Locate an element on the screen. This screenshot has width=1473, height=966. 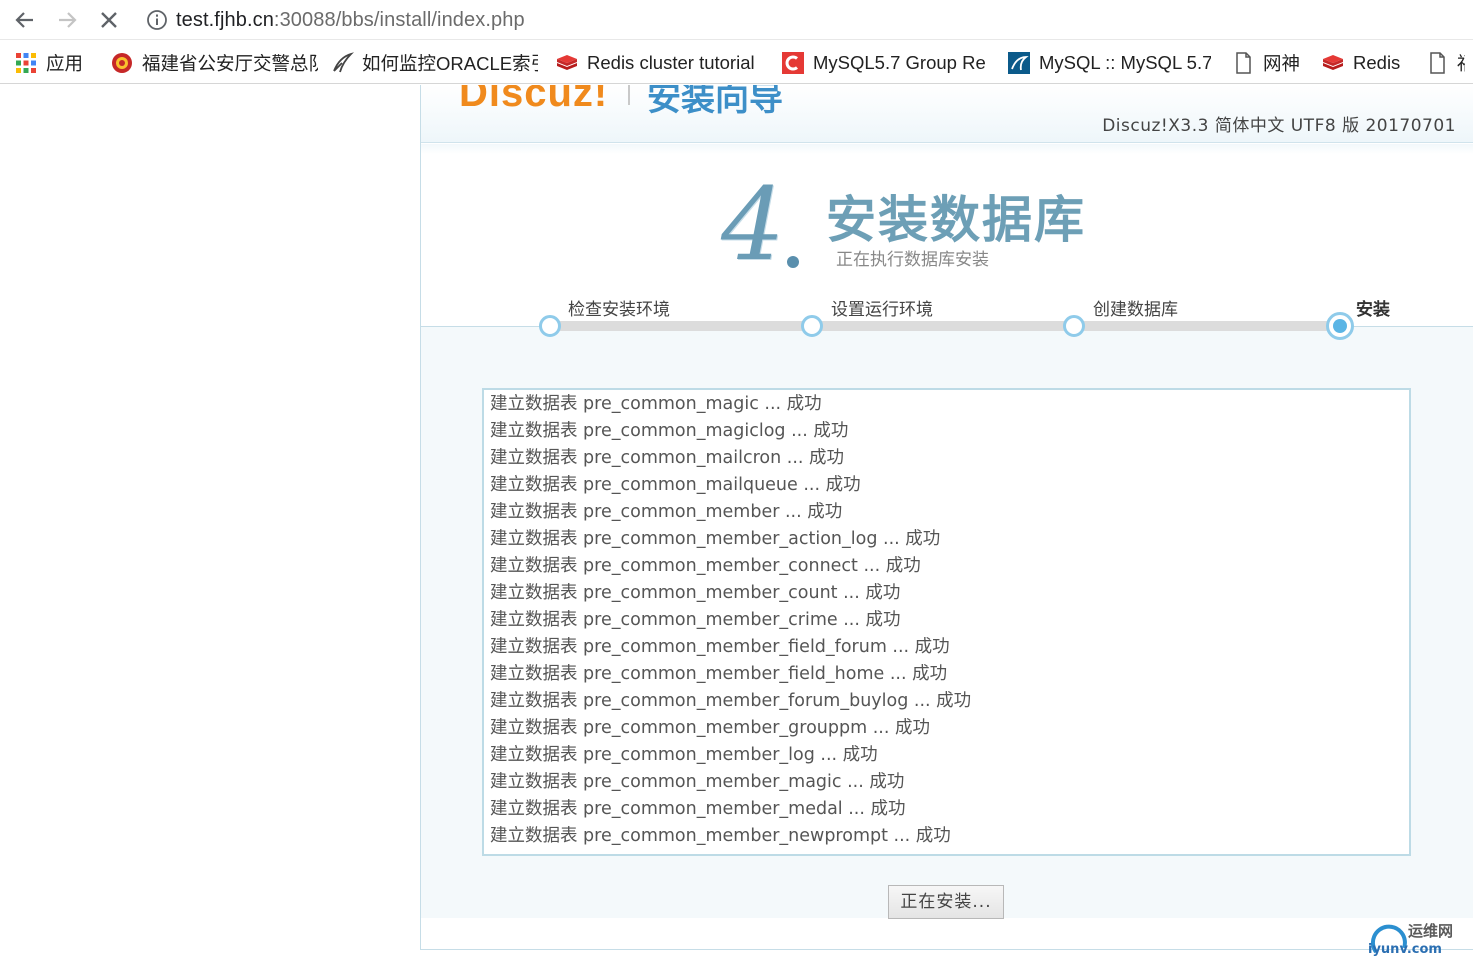
close-icon is located at coordinates (109, 20).